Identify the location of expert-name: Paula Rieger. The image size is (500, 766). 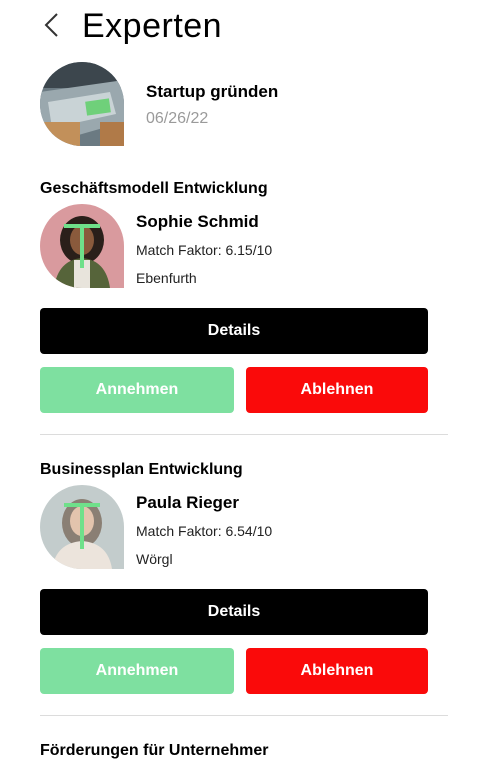
(187, 502).